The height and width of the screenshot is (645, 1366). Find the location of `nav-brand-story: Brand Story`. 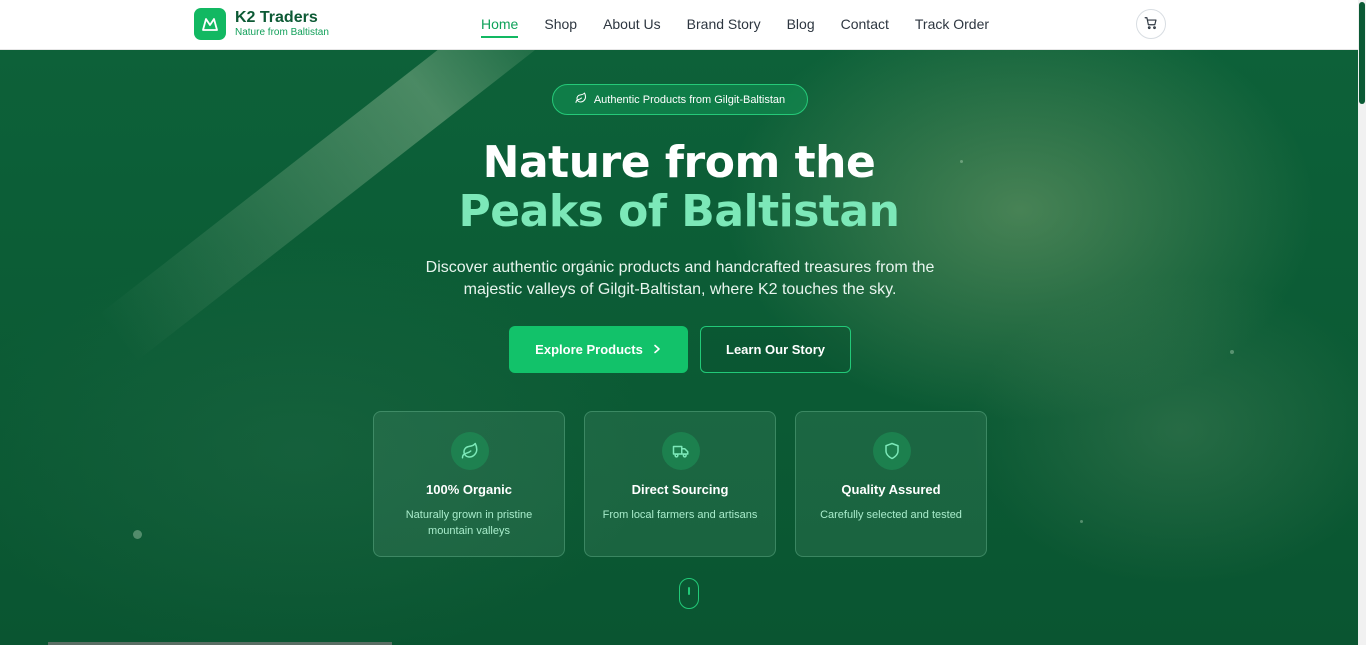

nav-brand-story: Brand Story is located at coordinates (724, 24).